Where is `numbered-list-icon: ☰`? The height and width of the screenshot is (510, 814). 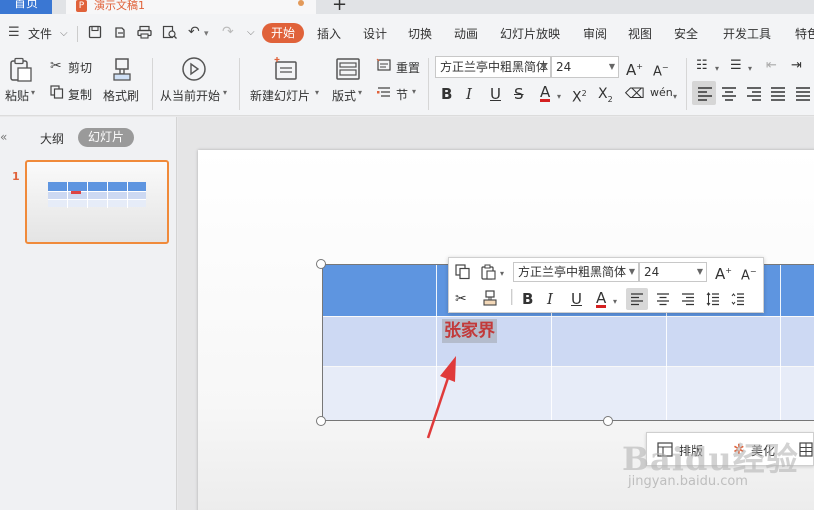 numbered-list-icon: ☰ is located at coordinates (736, 66).